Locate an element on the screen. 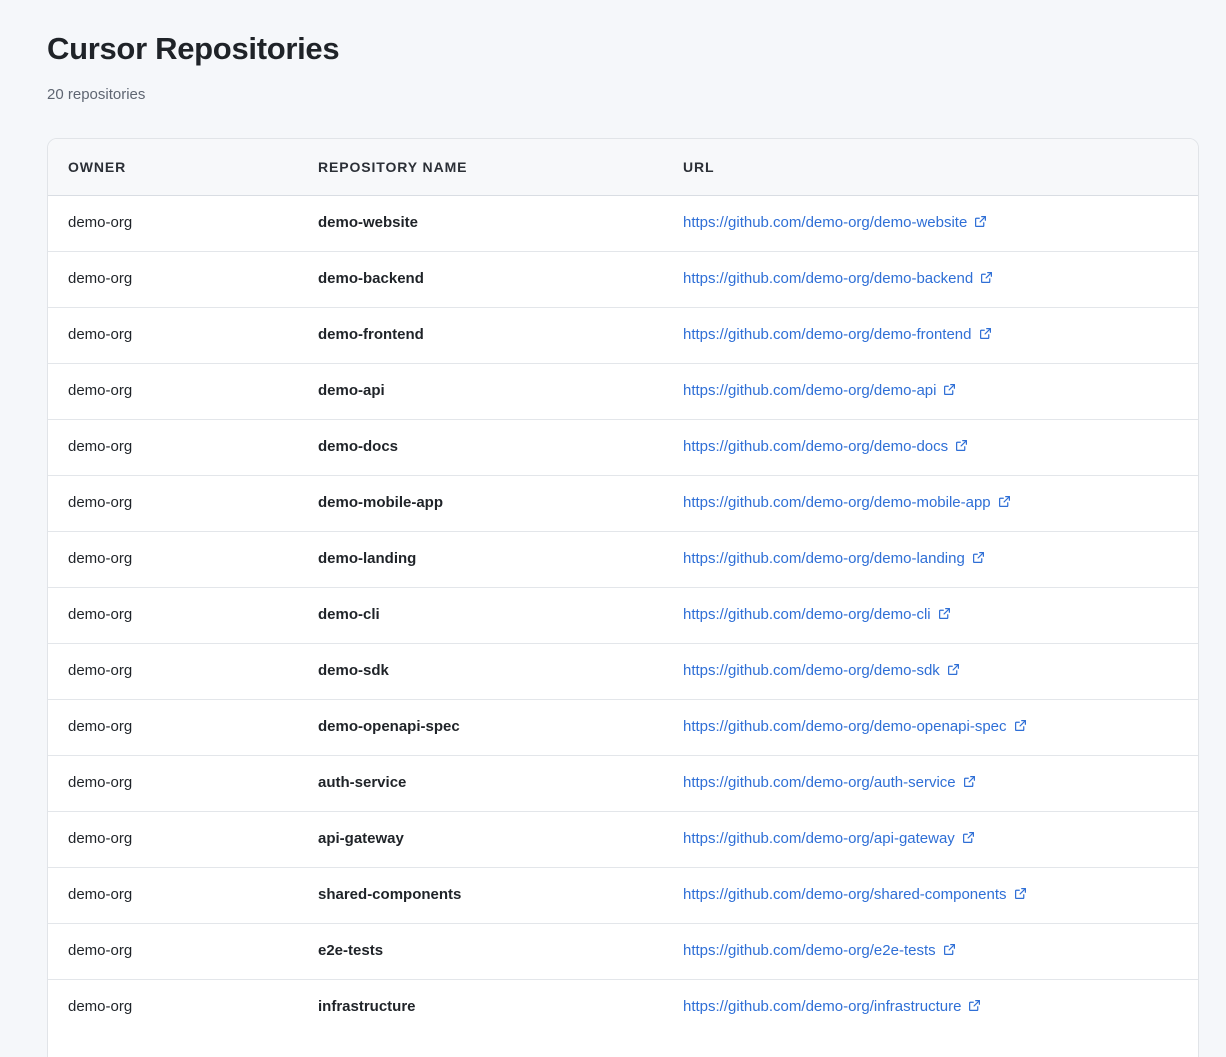  repository-url-link: https://github.com/demo-org/demo-sdk is located at coordinates (821, 670).